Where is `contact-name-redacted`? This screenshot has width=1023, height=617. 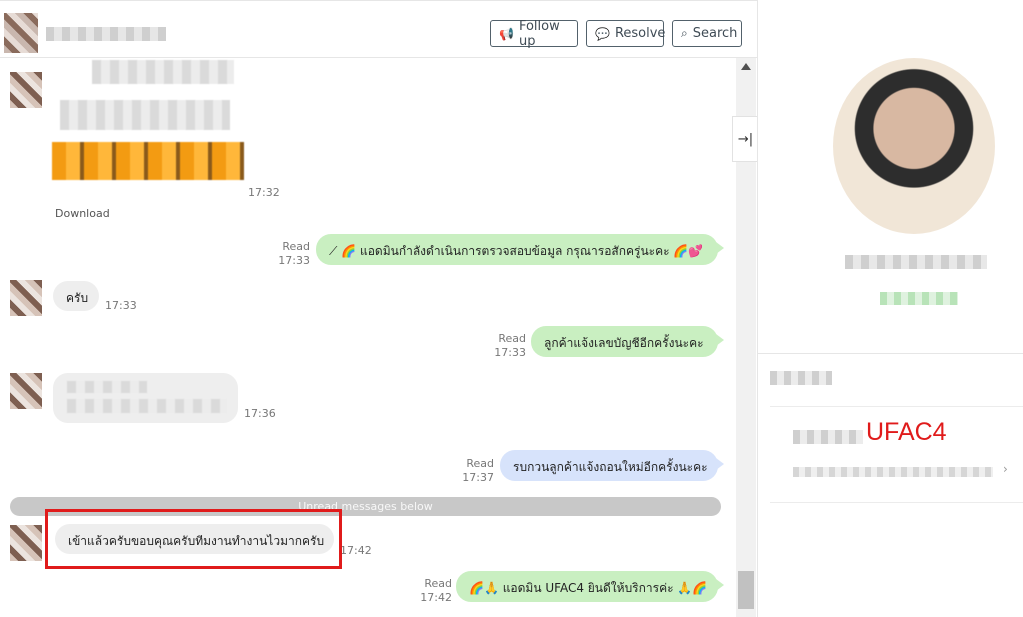 contact-name-redacted is located at coordinates (106, 34).